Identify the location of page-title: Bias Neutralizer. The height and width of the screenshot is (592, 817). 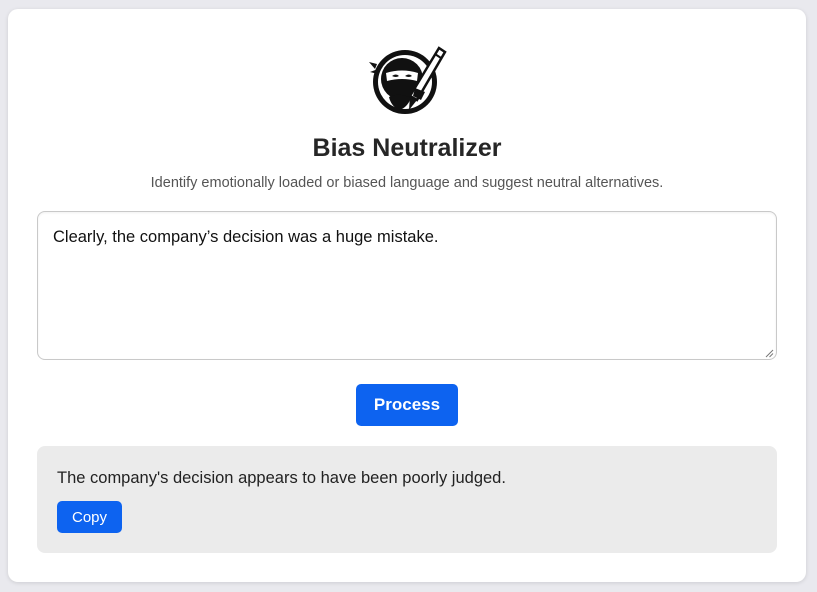
(407, 148).